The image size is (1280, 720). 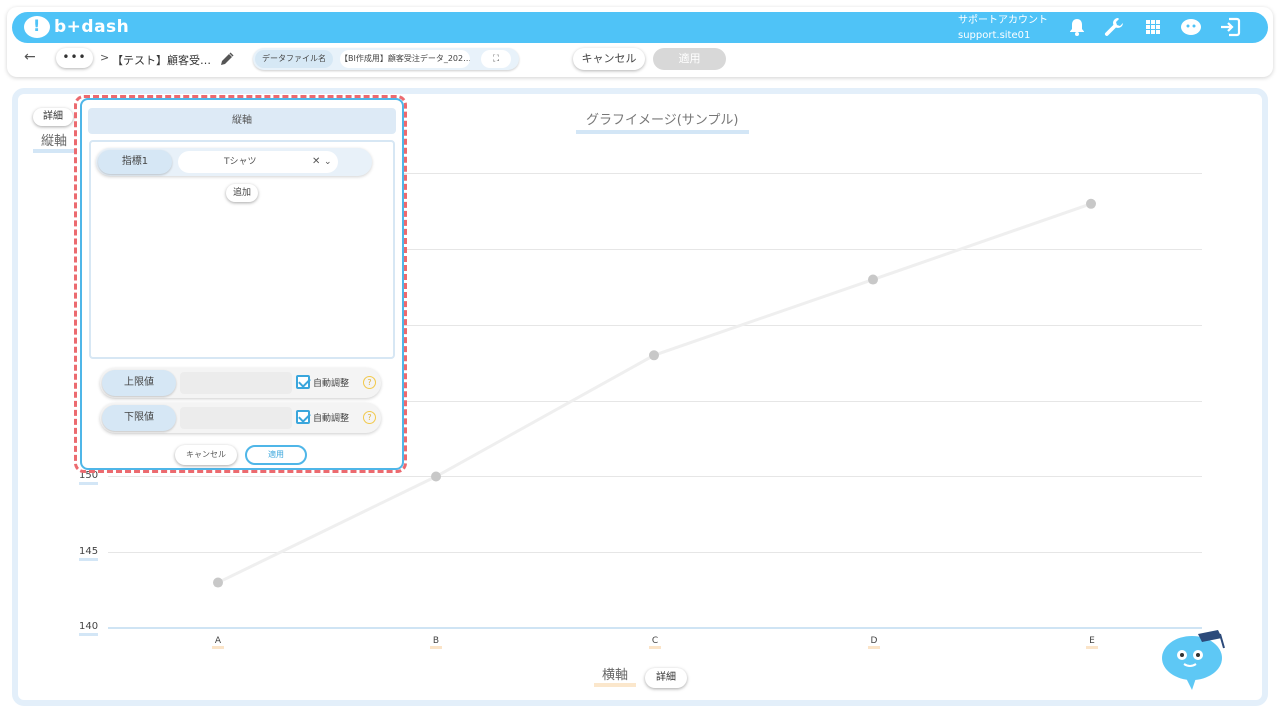 What do you see at coordinates (331, 419) in the screenshot?
I see `lower-auto-label: 自動調整` at bounding box center [331, 419].